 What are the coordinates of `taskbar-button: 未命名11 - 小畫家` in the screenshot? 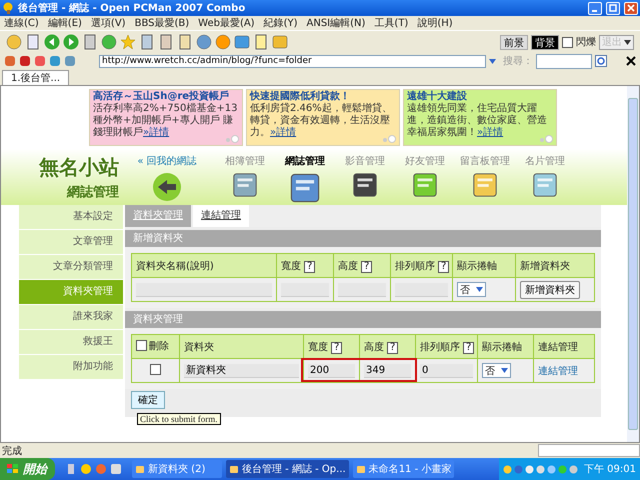 It's located at (403, 469).